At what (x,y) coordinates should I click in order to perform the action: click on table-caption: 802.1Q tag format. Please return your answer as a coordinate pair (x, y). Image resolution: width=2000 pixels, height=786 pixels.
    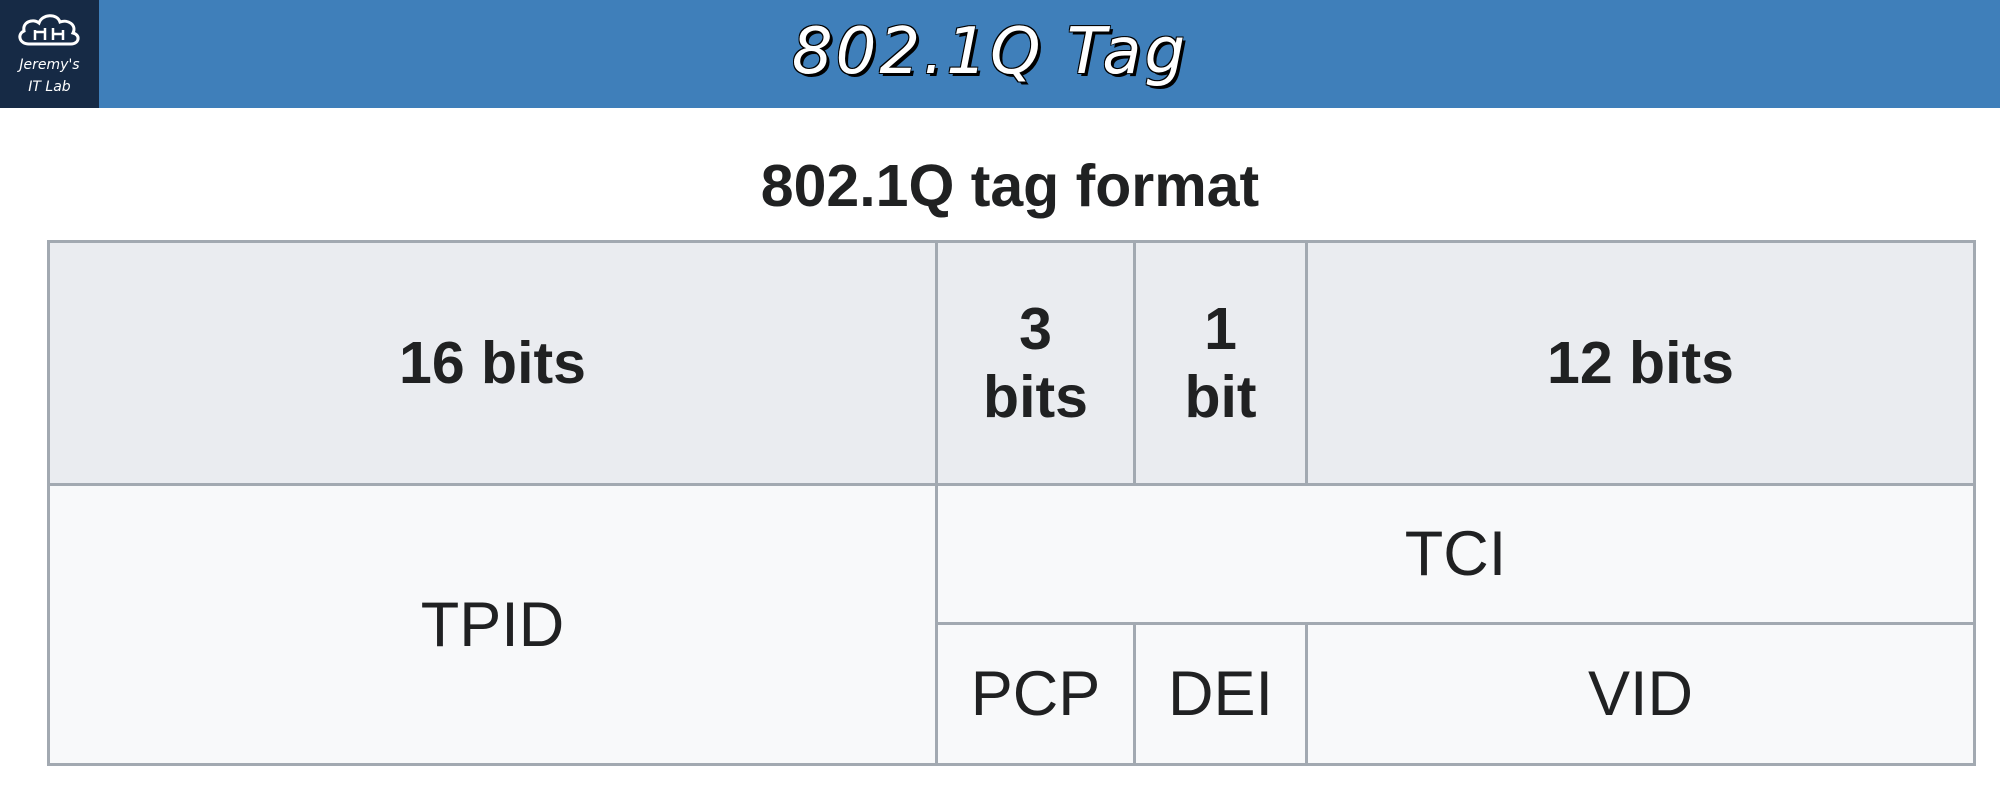
    Looking at the image, I should click on (1010, 186).